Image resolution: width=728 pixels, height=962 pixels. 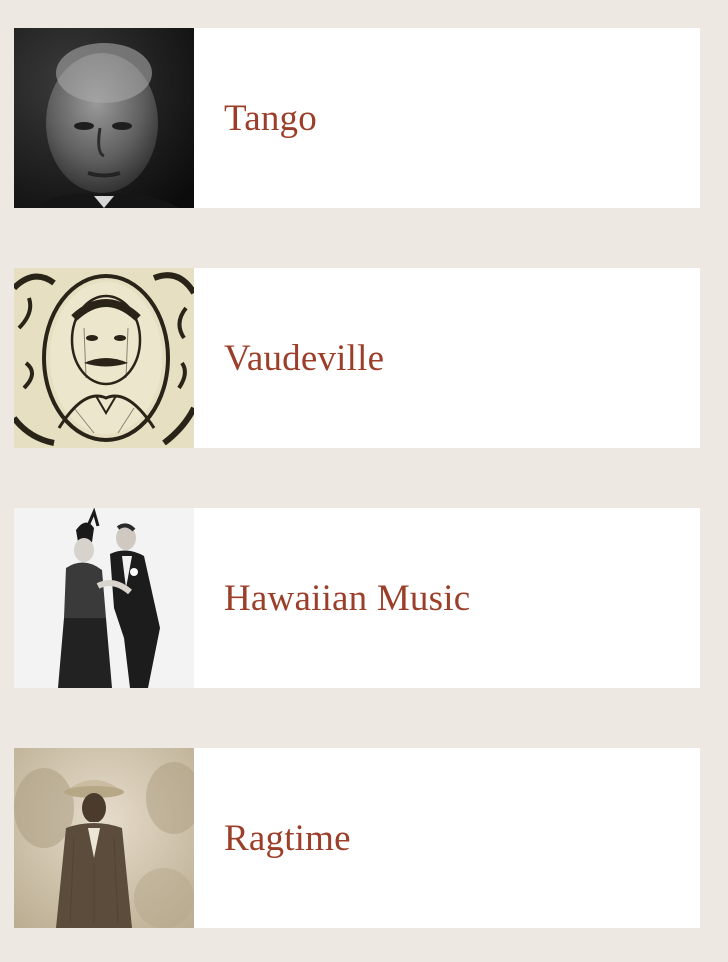 What do you see at coordinates (304, 358) in the screenshot?
I see `topic-label: Vaudeville` at bounding box center [304, 358].